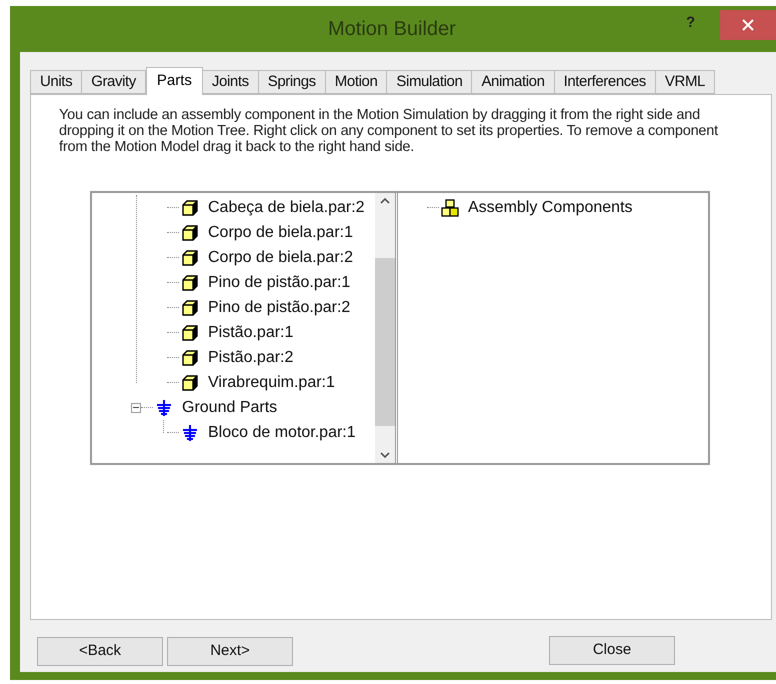  Describe the element at coordinates (230, 408) in the screenshot. I see `tree-item: Ground Parts` at that location.